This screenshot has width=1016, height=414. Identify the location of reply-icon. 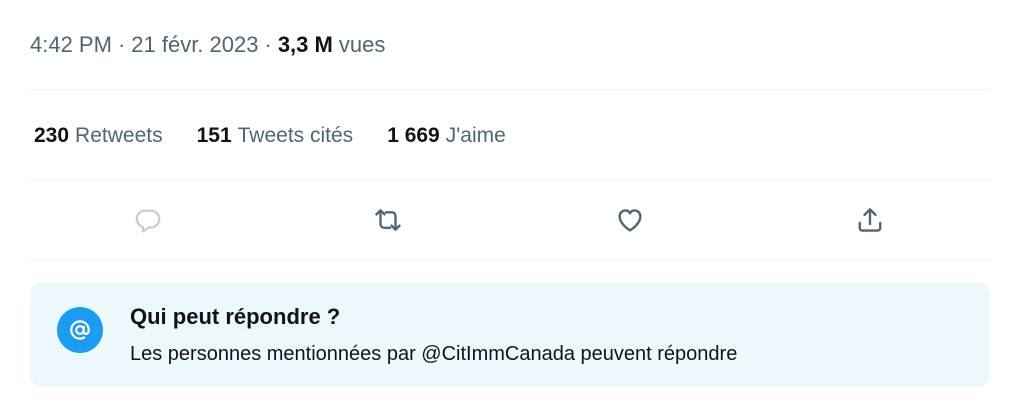
(148, 220).